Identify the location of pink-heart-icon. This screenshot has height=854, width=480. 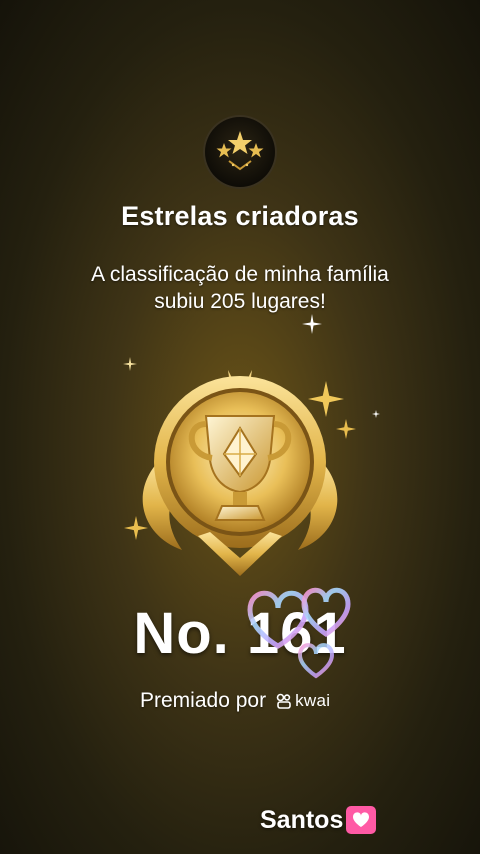
(361, 820).